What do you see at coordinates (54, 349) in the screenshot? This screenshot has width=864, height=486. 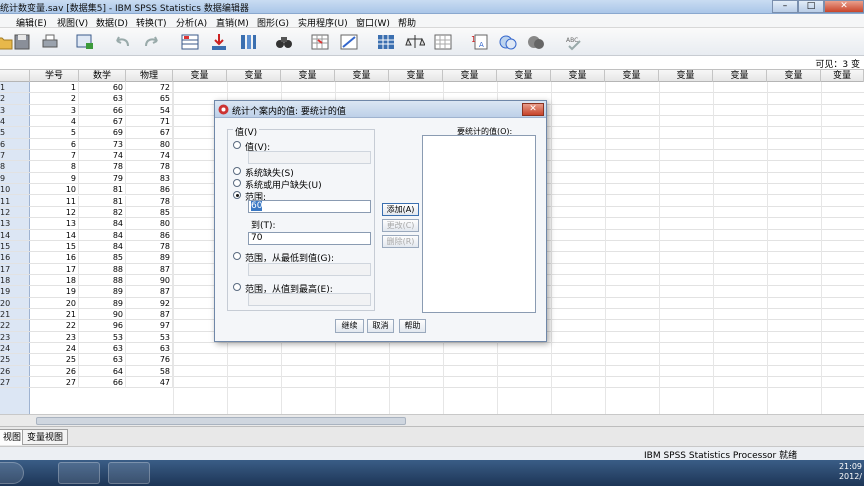 I see `table-cell: 24` at bounding box center [54, 349].